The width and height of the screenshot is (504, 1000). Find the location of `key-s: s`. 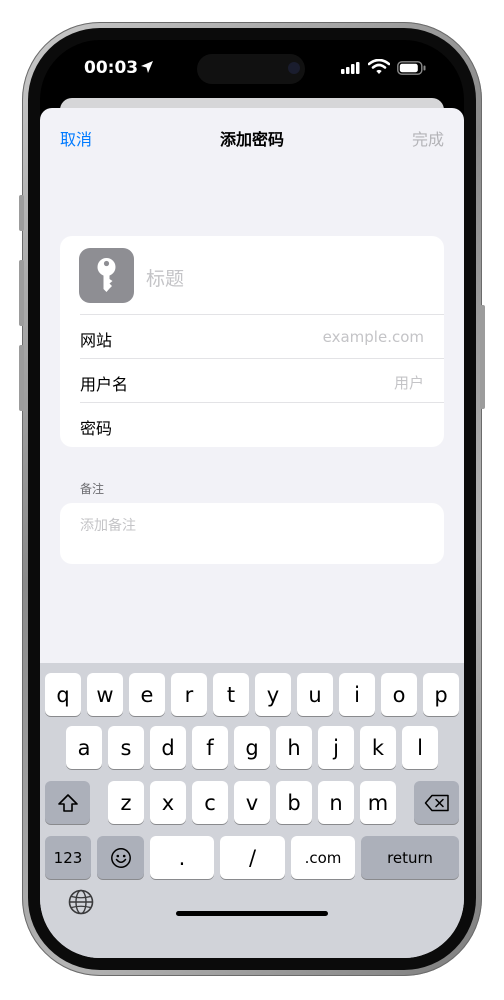

key-s: s is located at coordinates (126, 747).